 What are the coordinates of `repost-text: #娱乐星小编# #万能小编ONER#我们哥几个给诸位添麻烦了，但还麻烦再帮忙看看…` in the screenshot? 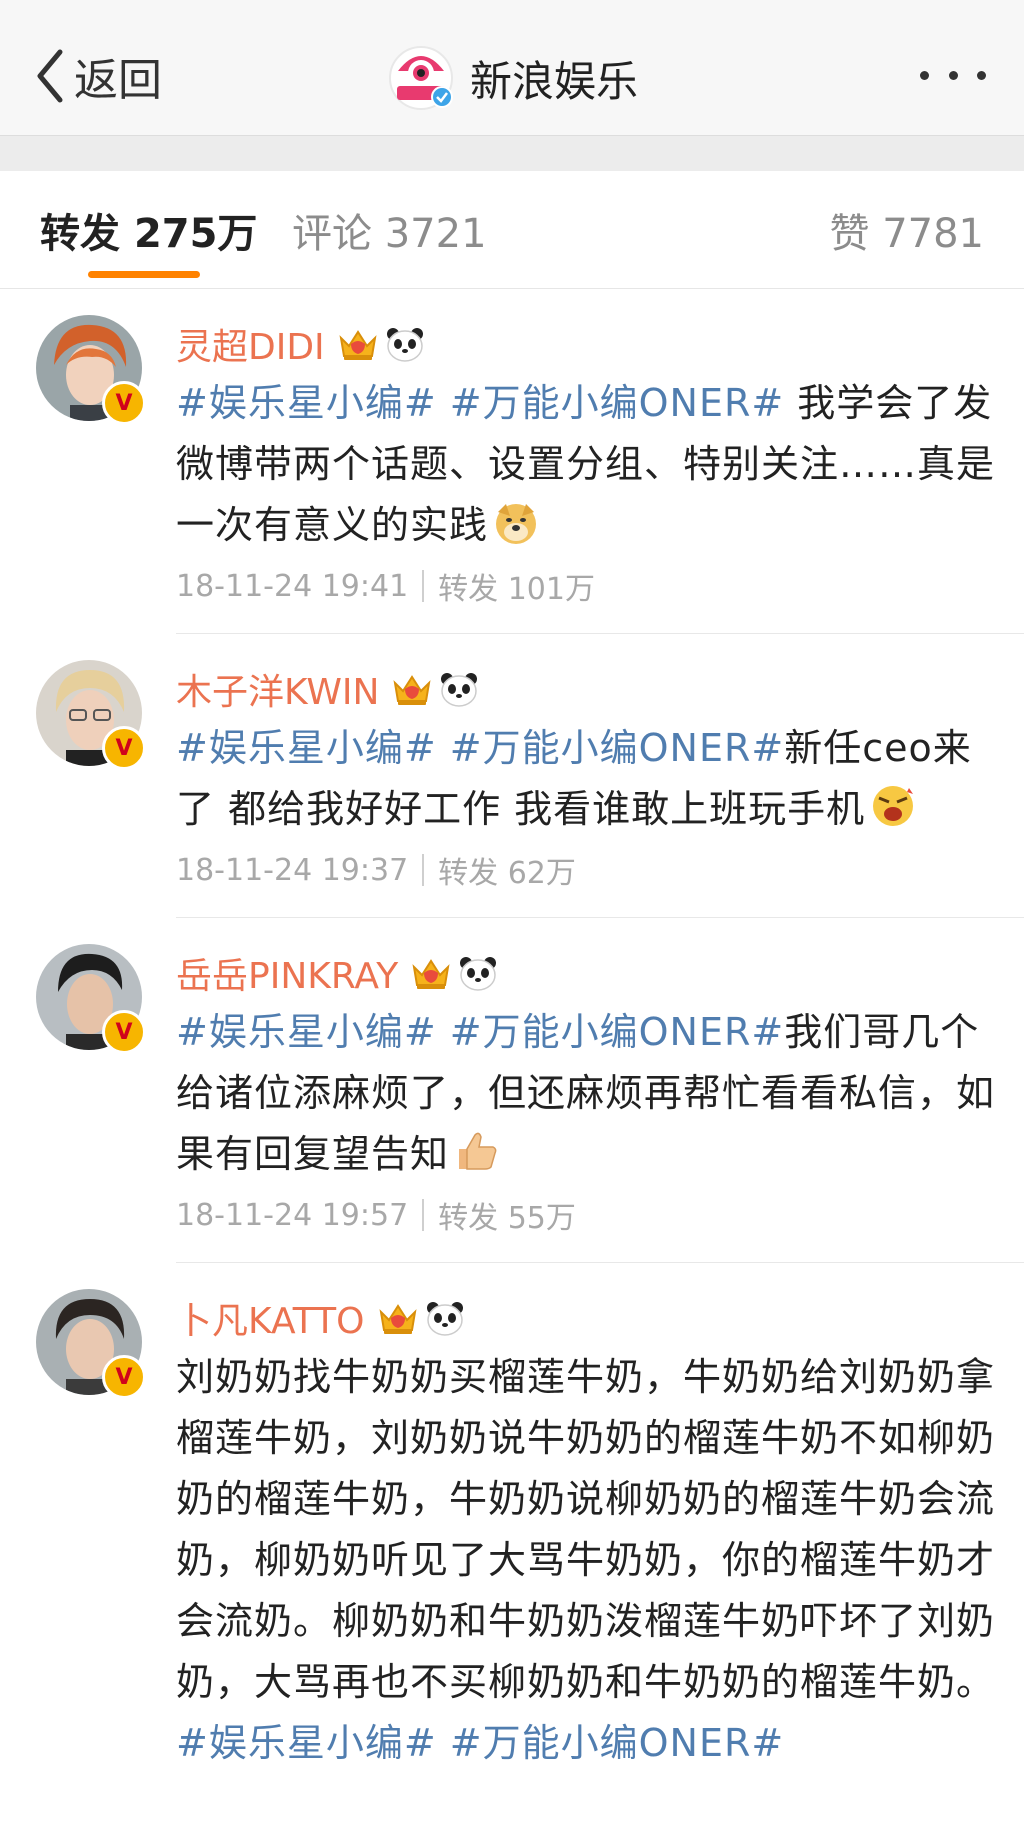 It's located at (590, 1093).